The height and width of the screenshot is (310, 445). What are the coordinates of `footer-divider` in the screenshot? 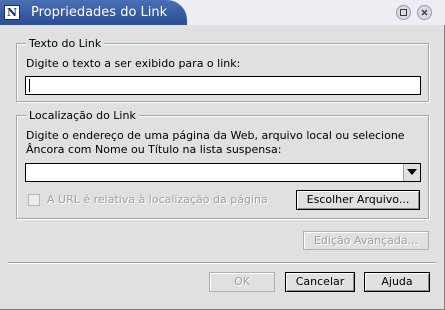 It's located at (222, 263).